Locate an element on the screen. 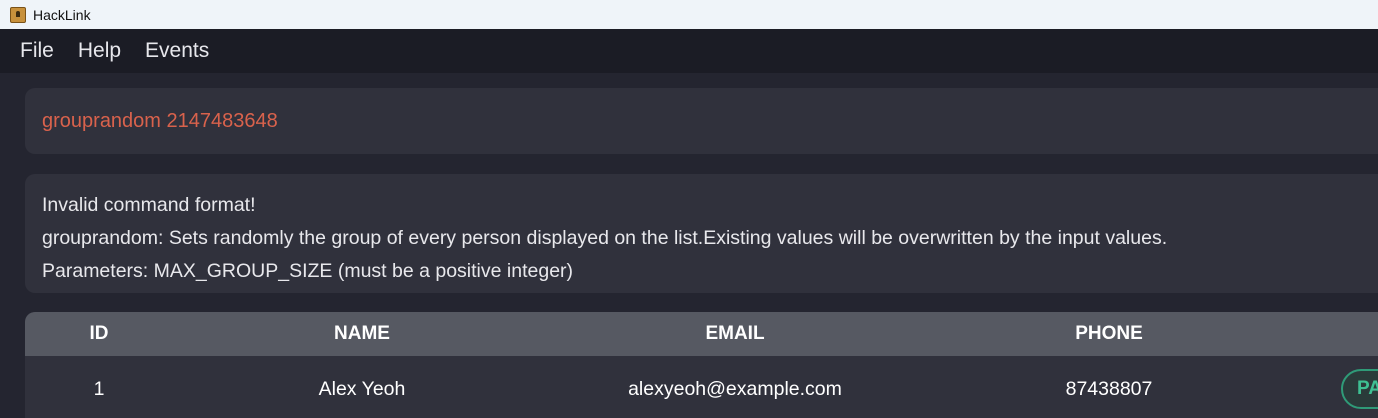 The width and height of the screenshot is (1378, 418). menu-help: Help is located at coordinates (99, 51).